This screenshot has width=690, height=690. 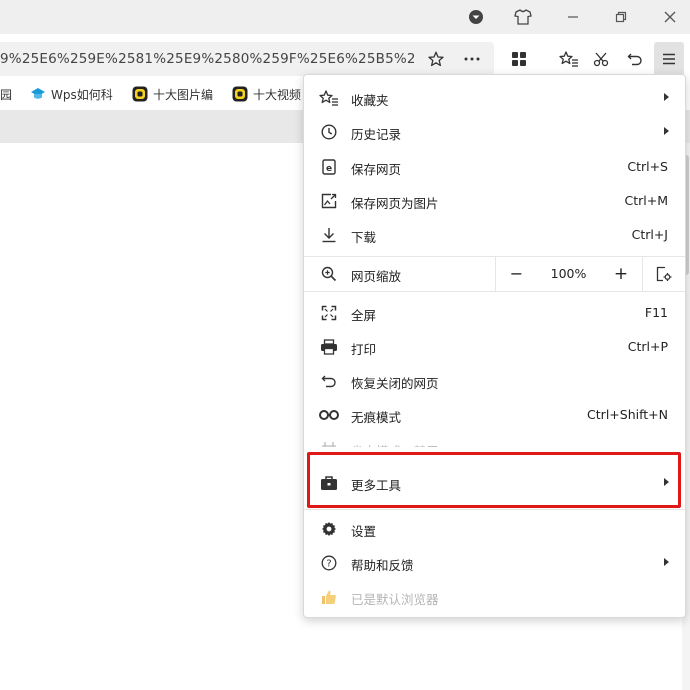 I want to click on title-bar, so click(x=345, y=17).